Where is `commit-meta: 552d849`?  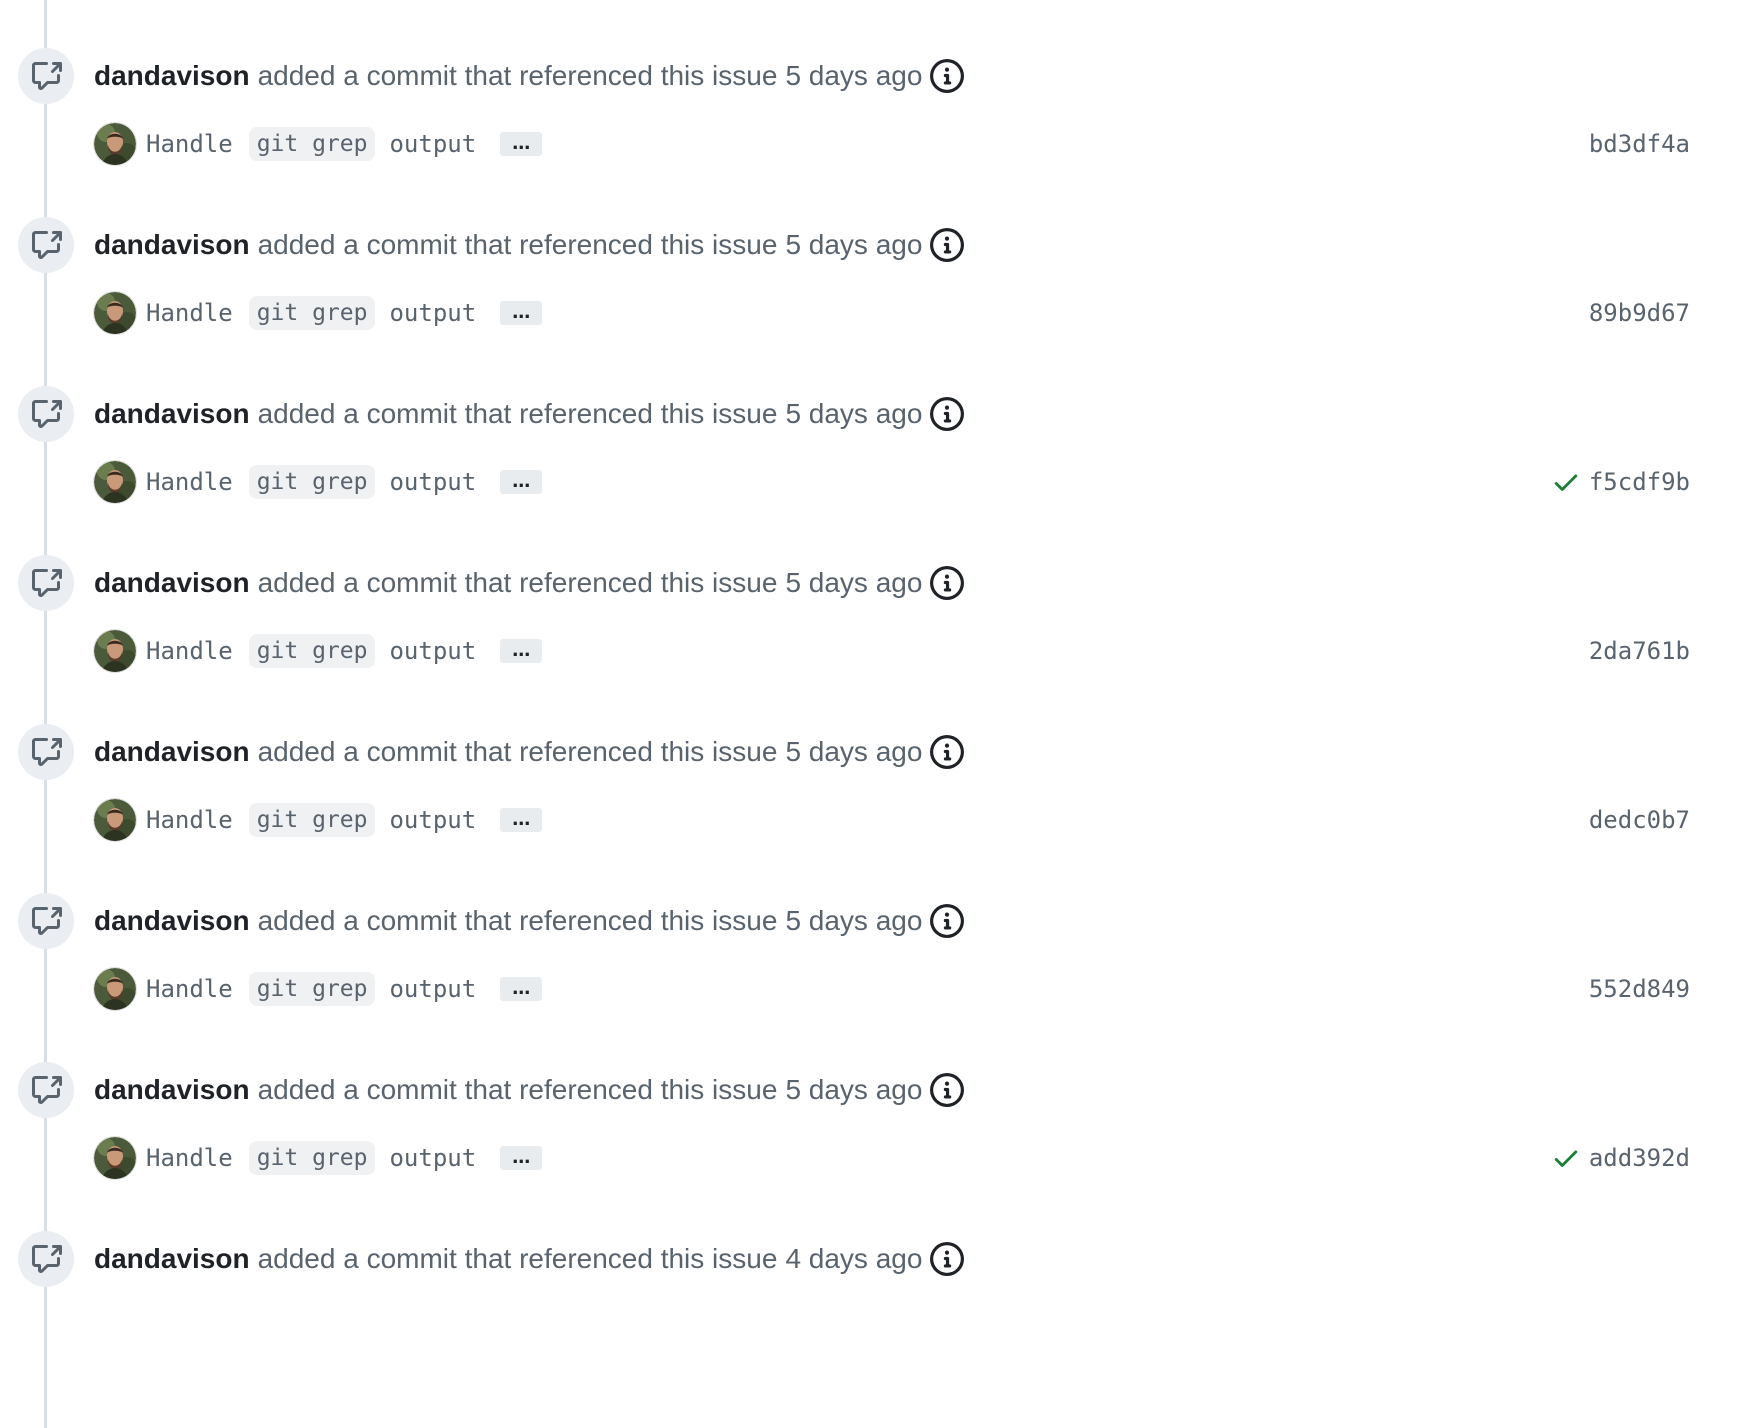 commit-meta: 552d849 is located at coordinates (1639, 989).